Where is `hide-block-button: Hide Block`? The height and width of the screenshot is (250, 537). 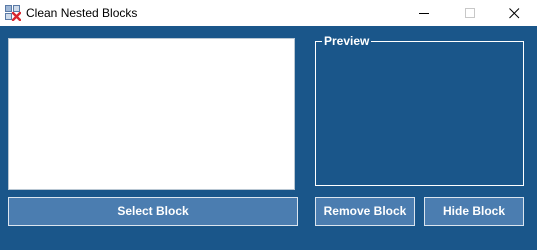
hide-block-button: Hide Block is located at coordinates (474, 211).